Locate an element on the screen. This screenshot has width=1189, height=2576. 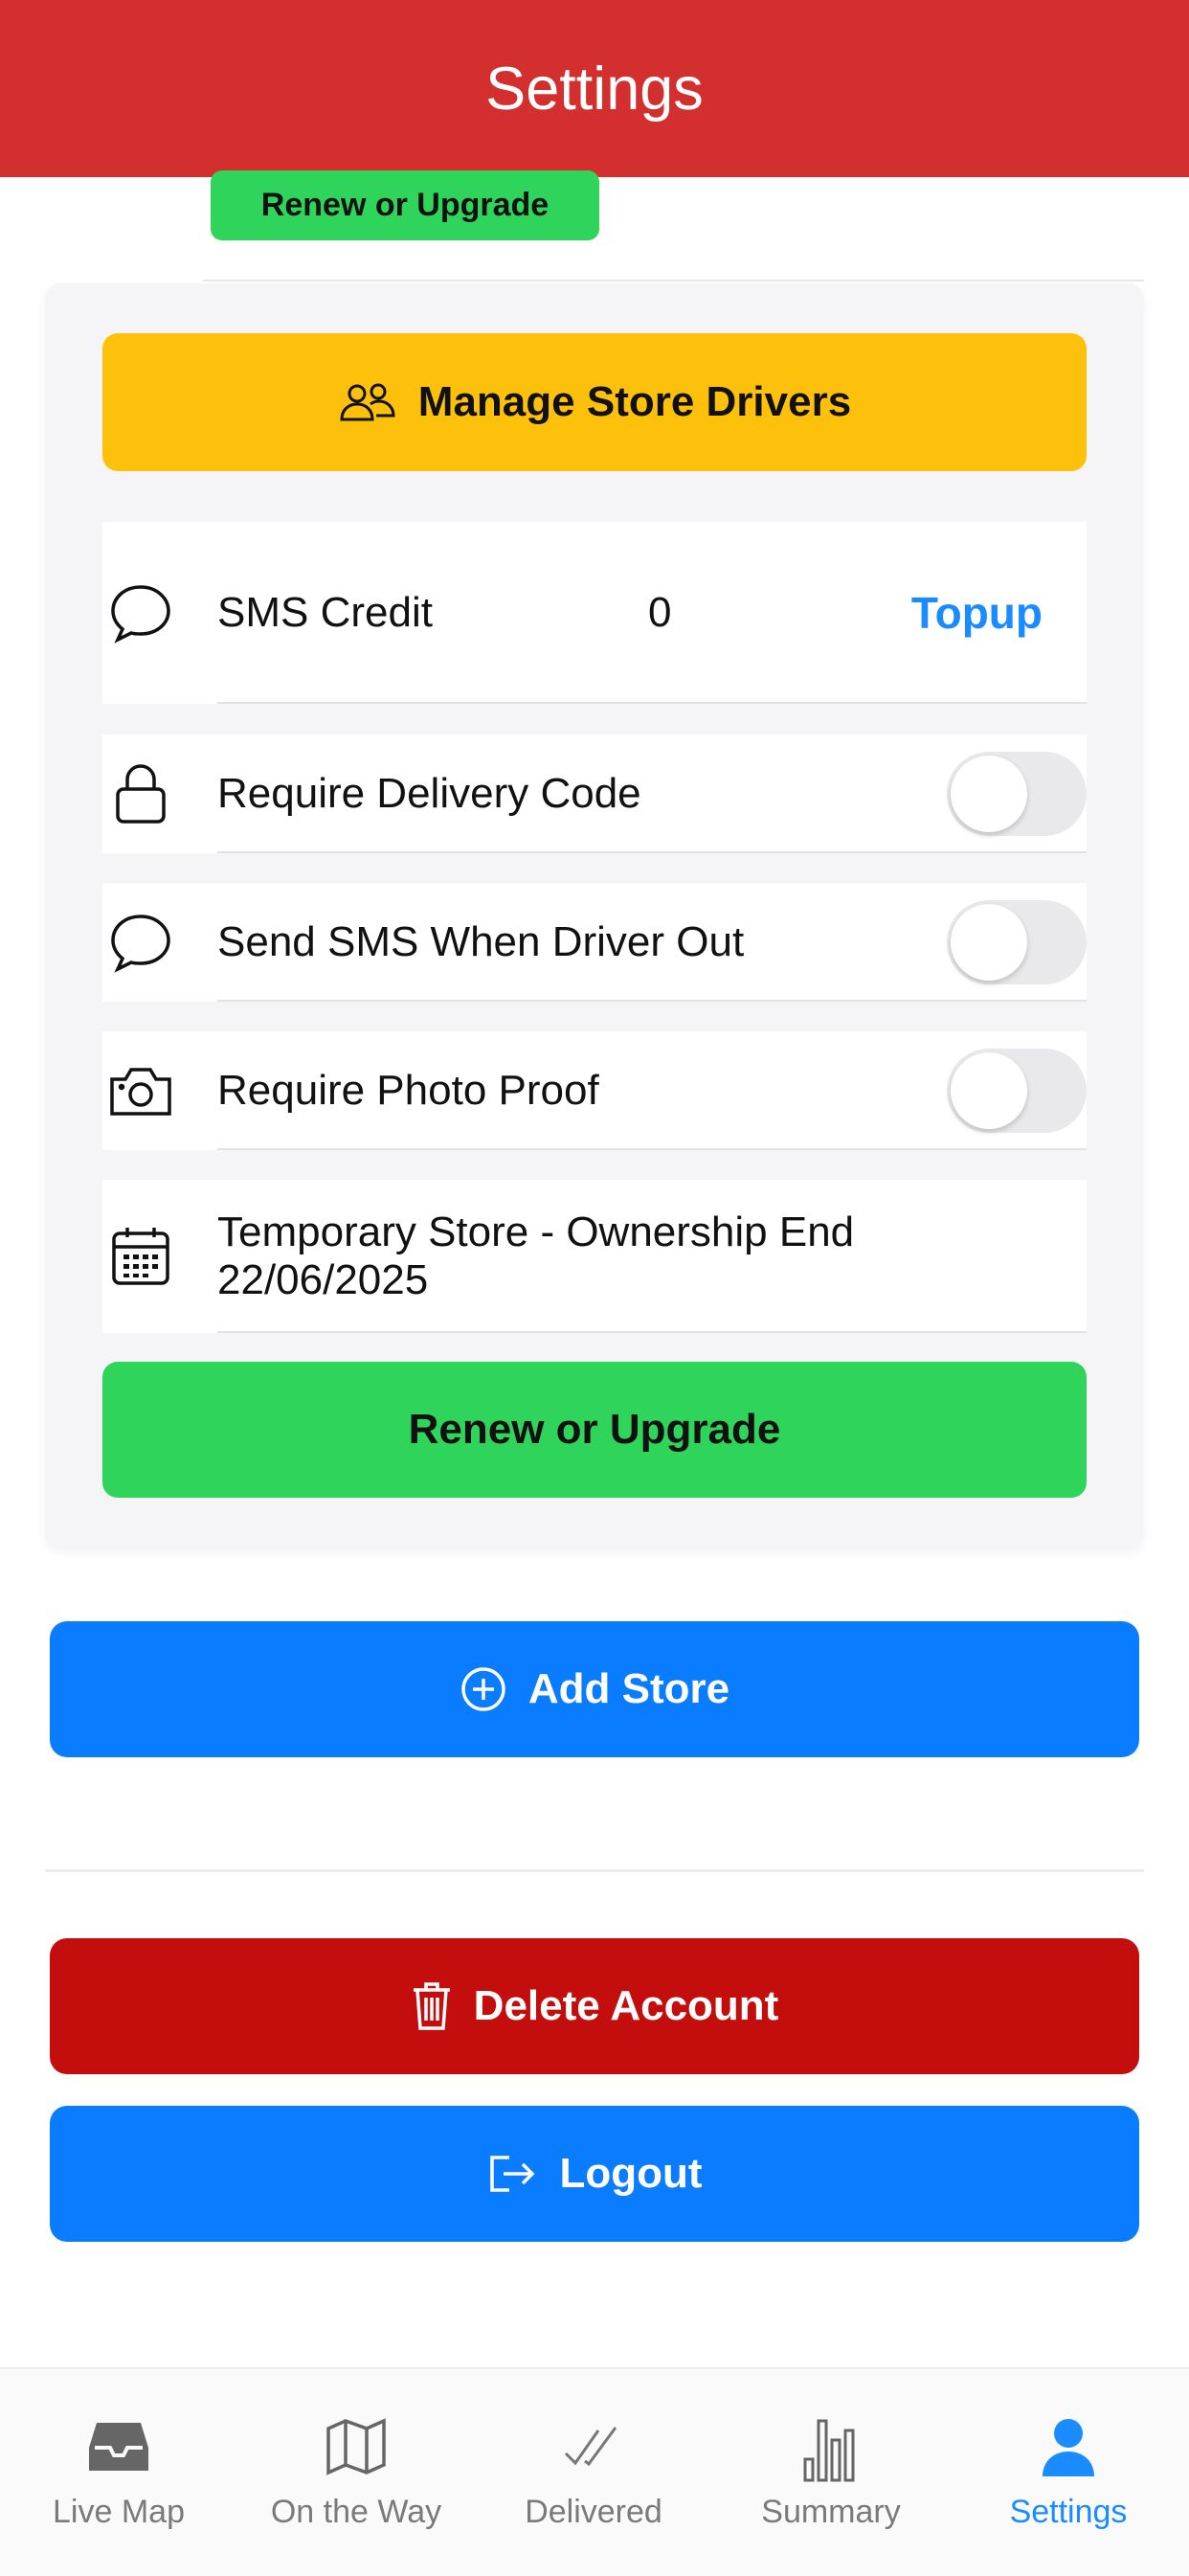
require-delivery-code-row: Require Delivery Code is located at coordinates (594, 793).